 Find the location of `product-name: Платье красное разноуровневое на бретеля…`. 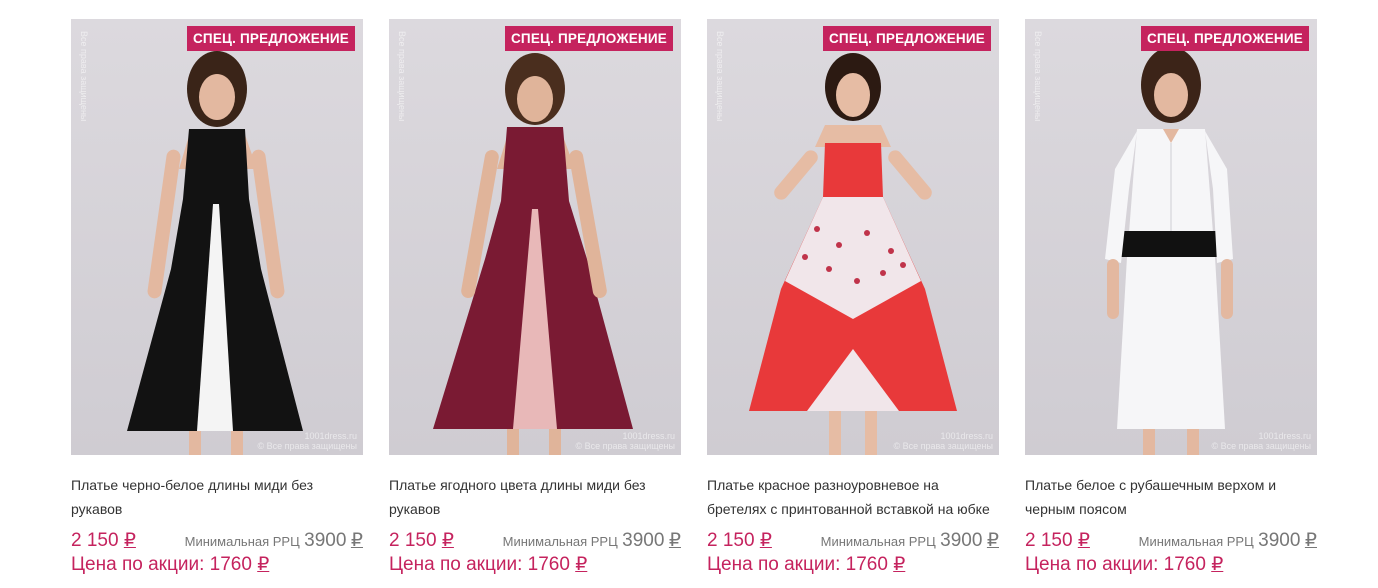

product-name: Платье красное разноуровневое на бретеля… is located at coordinates (853, 497).